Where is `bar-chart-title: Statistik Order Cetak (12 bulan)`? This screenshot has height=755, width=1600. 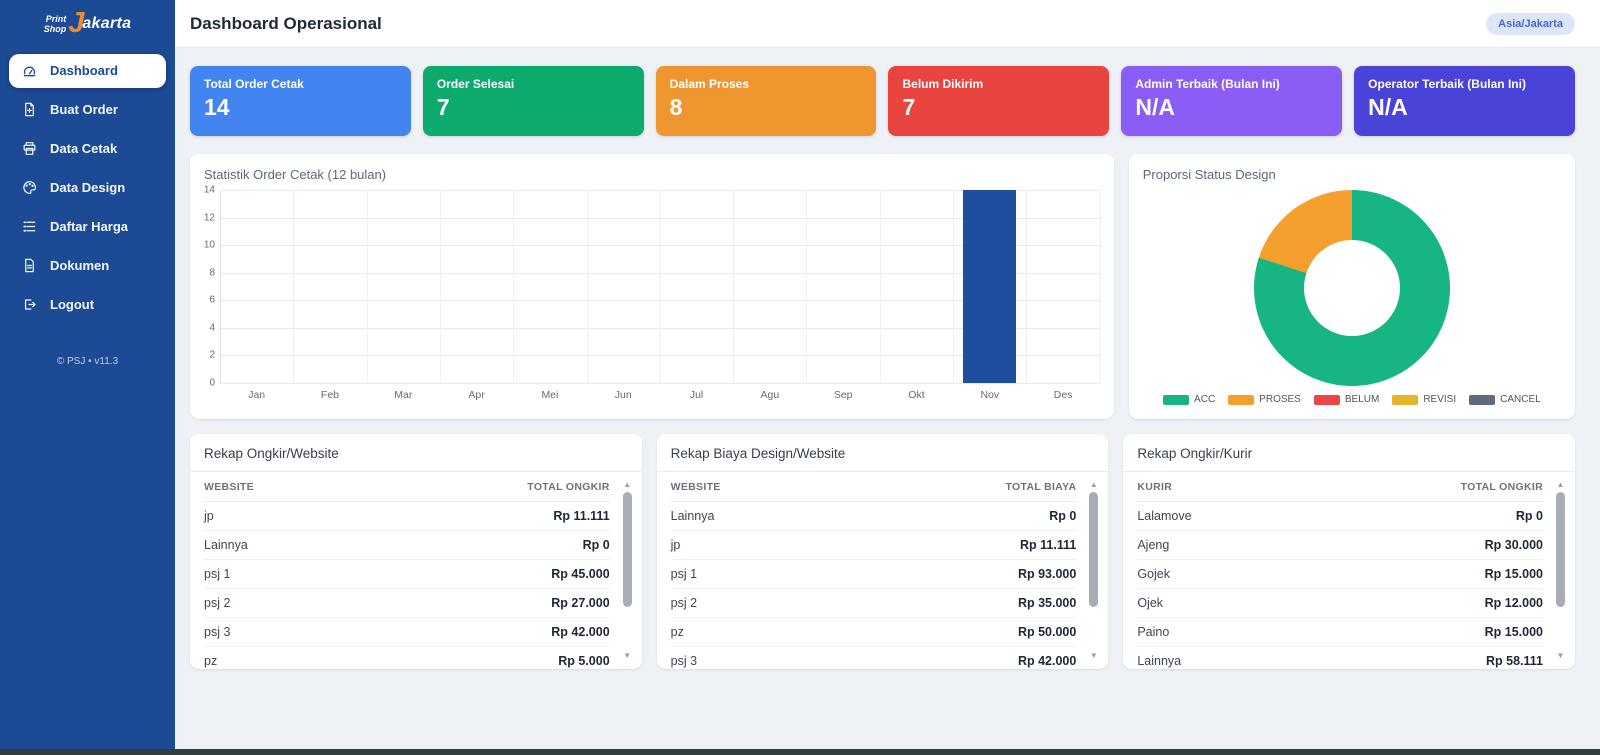
bar-chart-title: Statistik Order Cetak (12 bulan) is located at coordinates (295, 174).